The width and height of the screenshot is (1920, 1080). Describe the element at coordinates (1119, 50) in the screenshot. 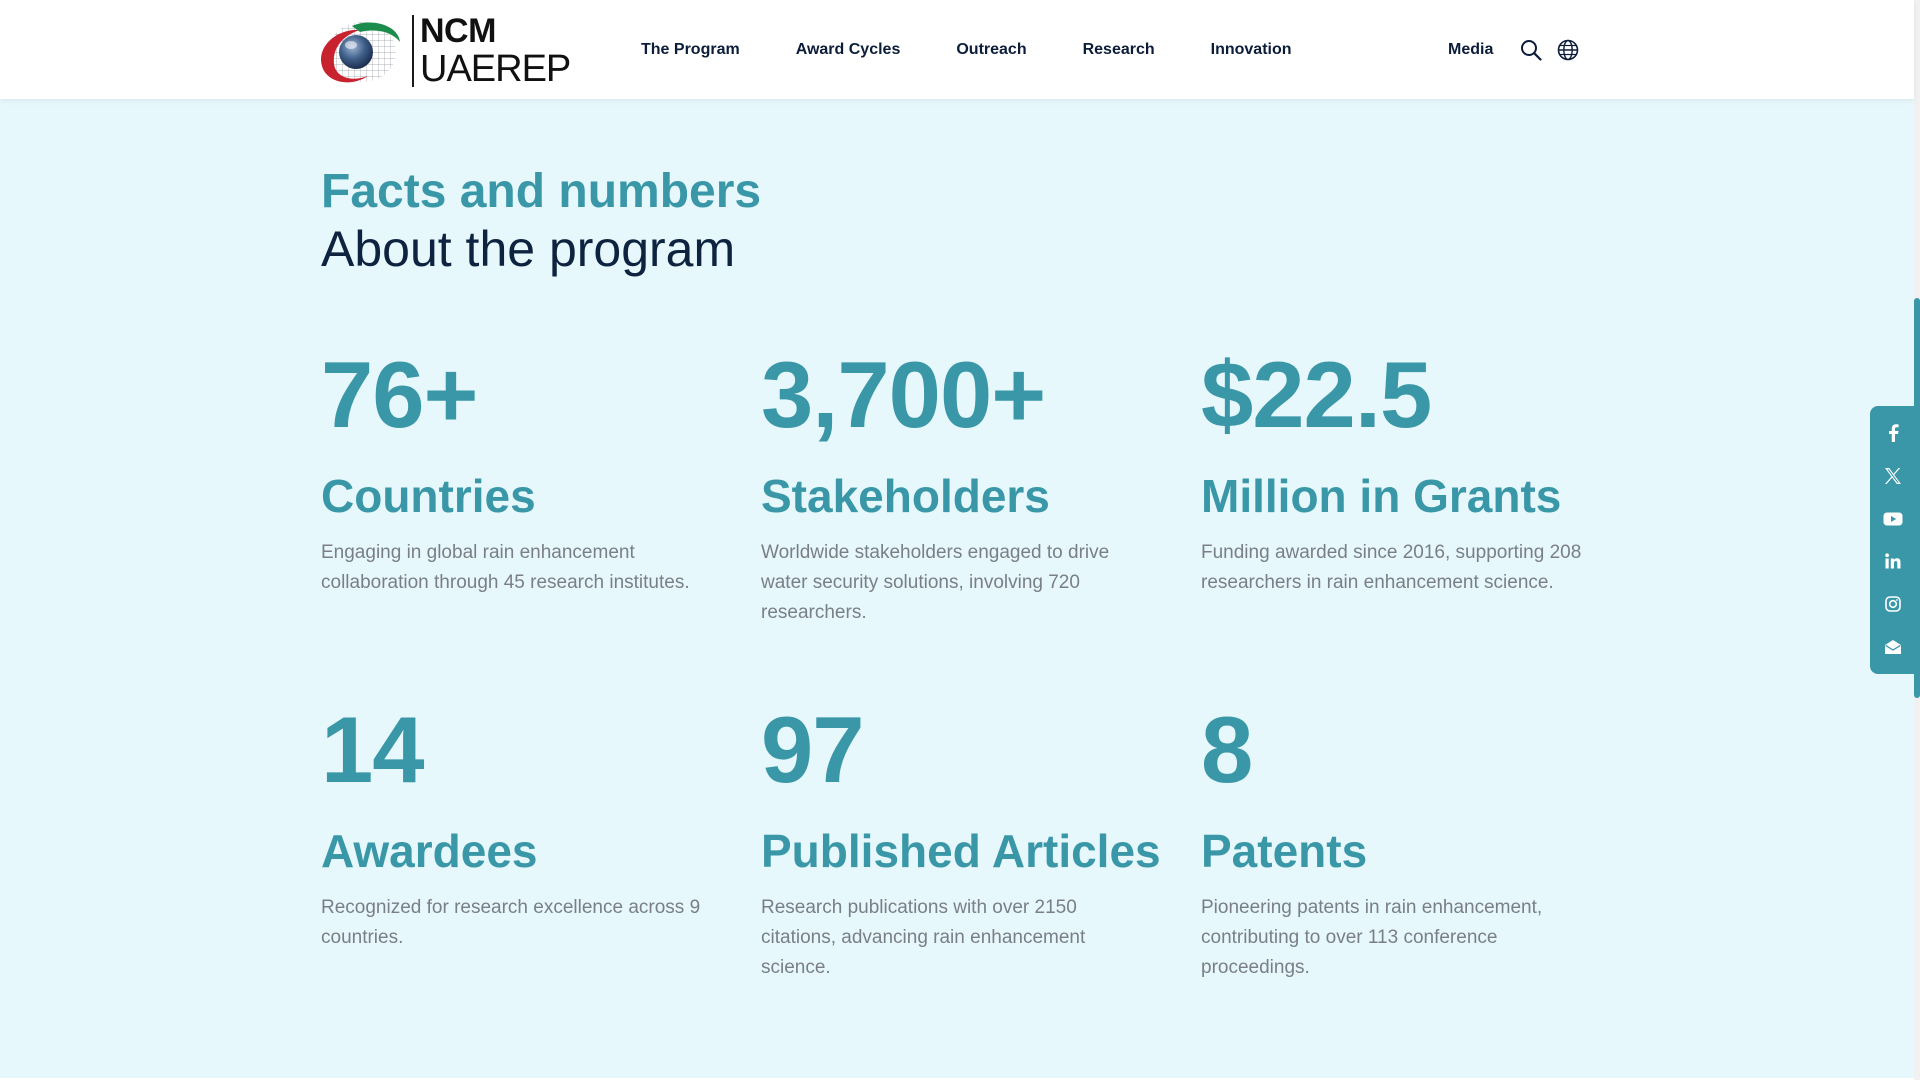

I see `nav-research: Research` at that location.